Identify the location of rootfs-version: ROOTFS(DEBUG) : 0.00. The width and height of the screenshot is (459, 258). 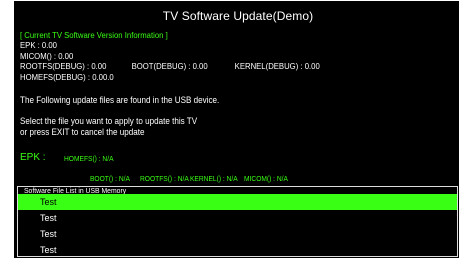
(63, 66).